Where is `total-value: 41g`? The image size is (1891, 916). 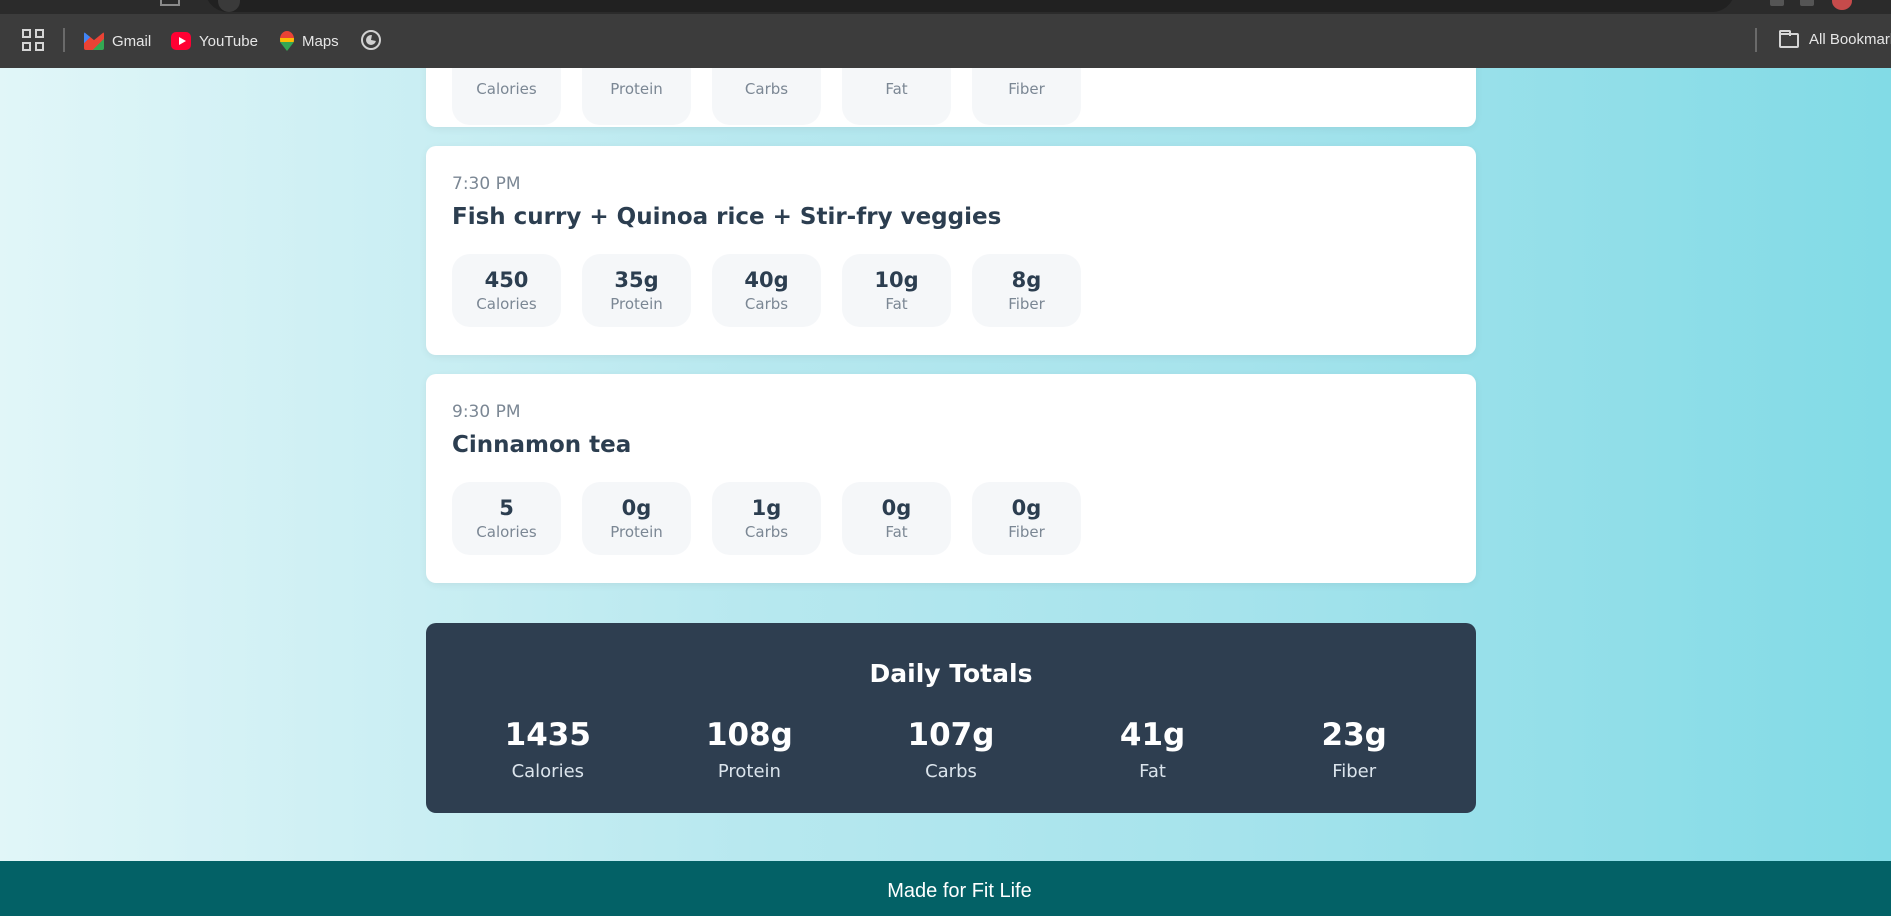 total-value: 41g is located at coordinates (1152, 735).